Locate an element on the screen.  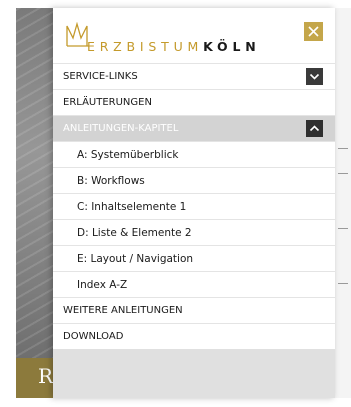
submenu-item-label: D: Liste & Elemente 2 is located at coordinates (134, 233).